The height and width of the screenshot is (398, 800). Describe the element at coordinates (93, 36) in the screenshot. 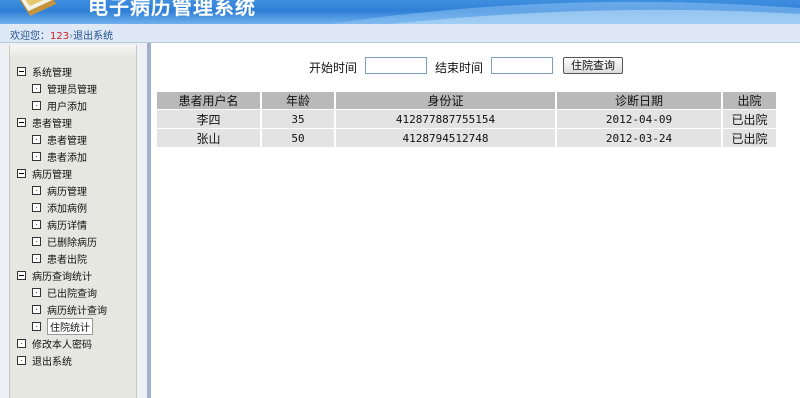

I see `logout-link: 退出系统` at that location.